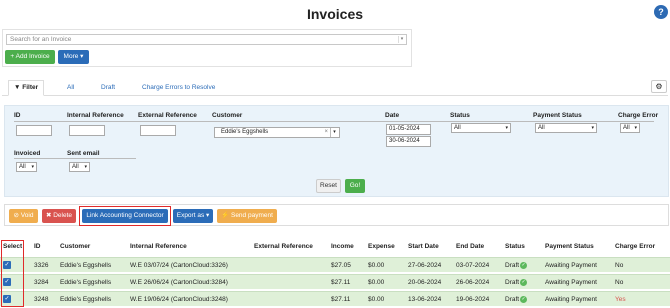  I want to click on date-to-input: 30-06-2024, so click(408, 141).